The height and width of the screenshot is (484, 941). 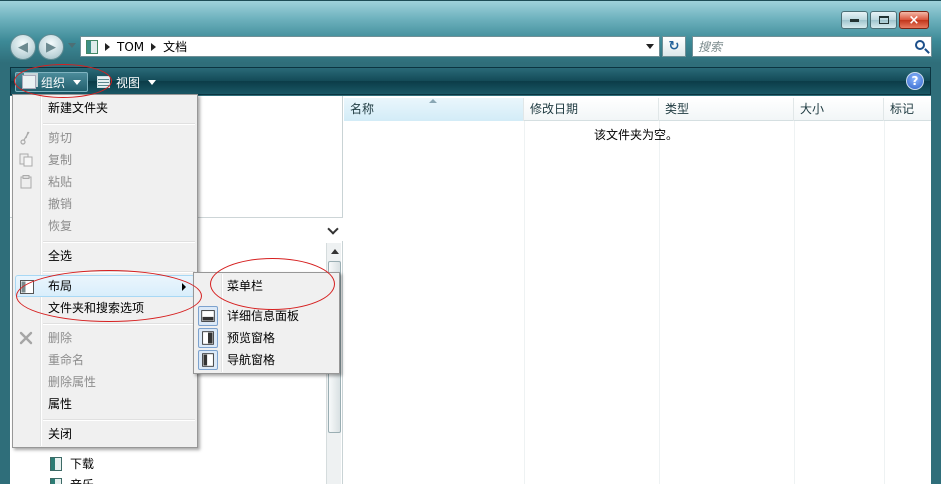 What do you see at coordinates (105, 160) in the screenshot?
I see `menu-item-copy: 复制` at bounding box center [105, 160].